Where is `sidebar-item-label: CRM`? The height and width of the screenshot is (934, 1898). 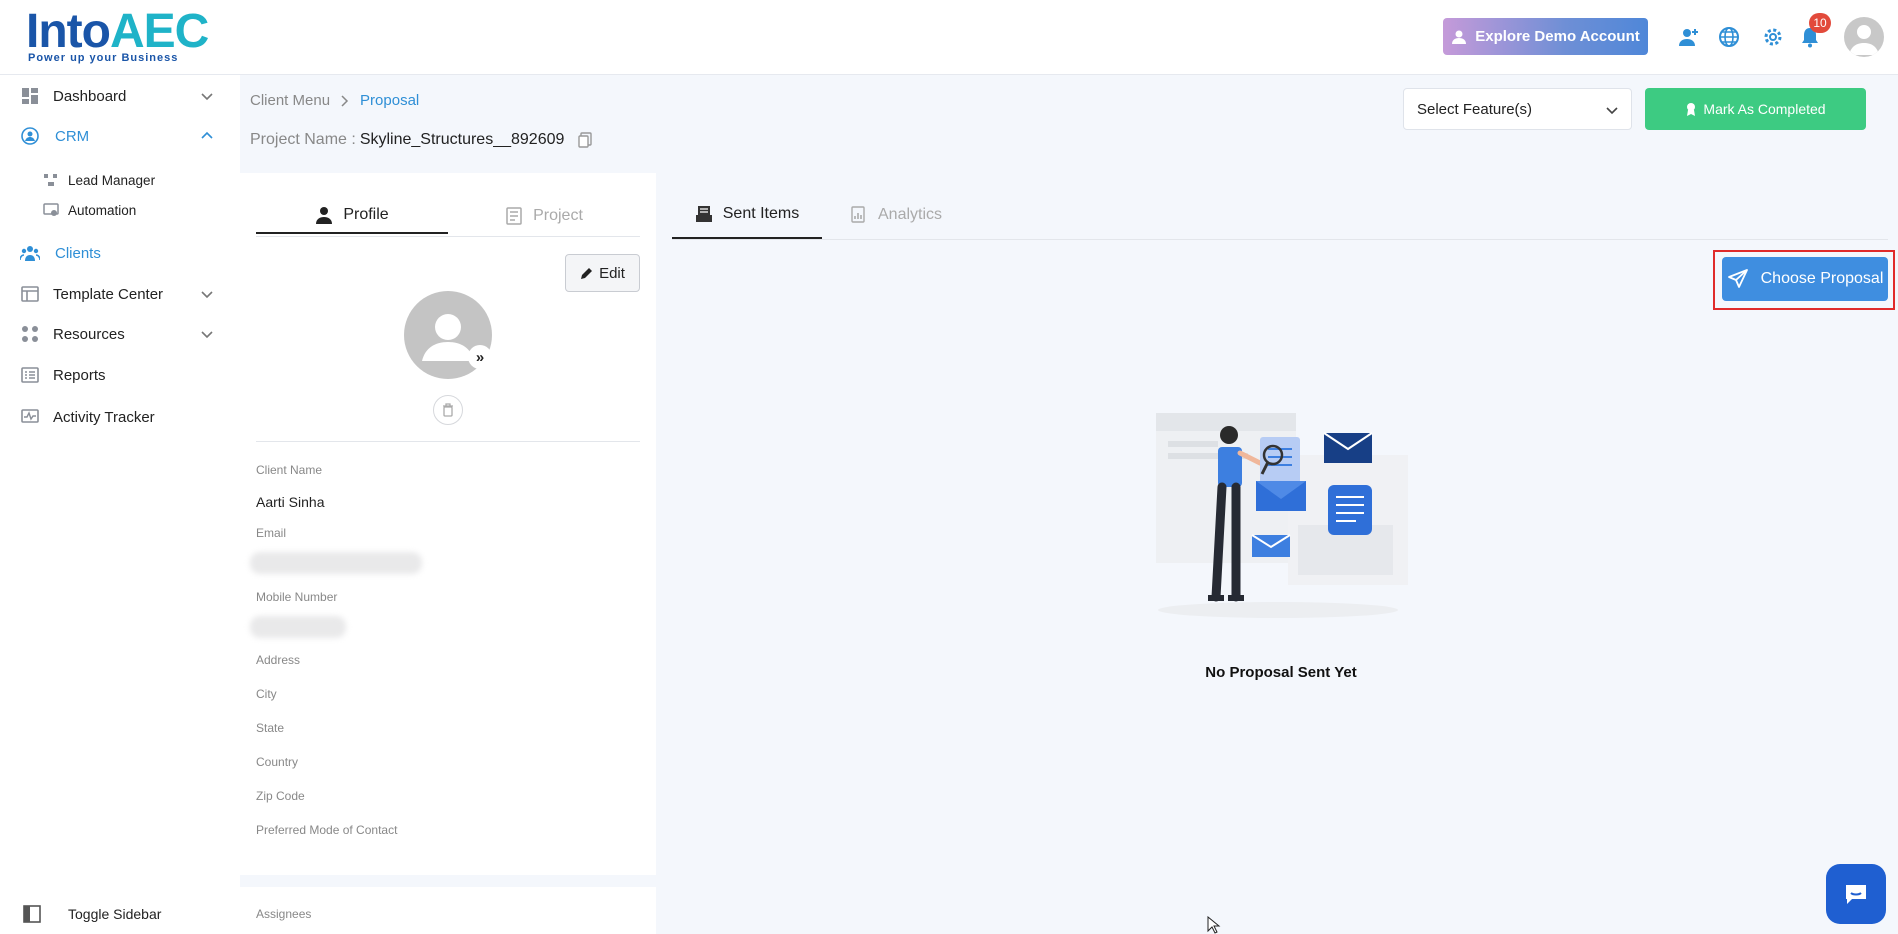
sidebar-item-label: CRM is located at coordinates (72, 136).